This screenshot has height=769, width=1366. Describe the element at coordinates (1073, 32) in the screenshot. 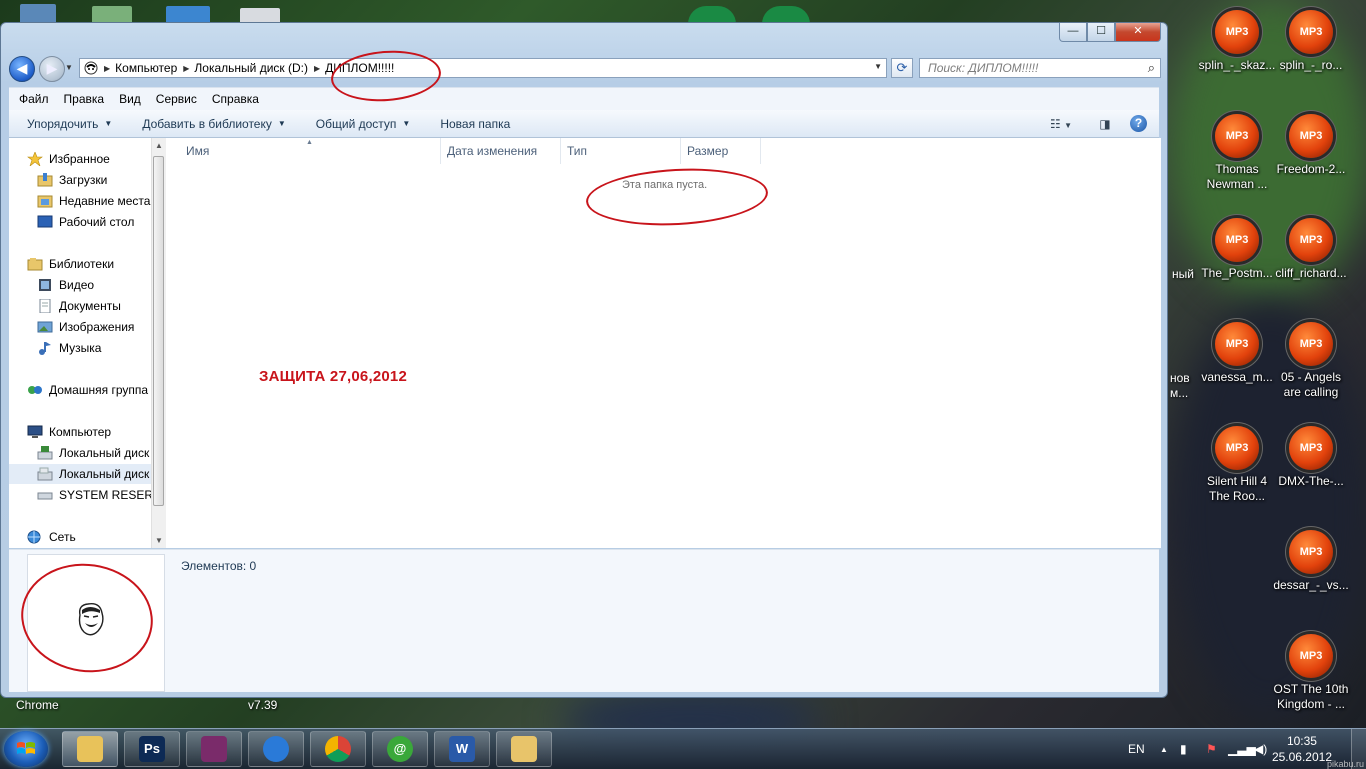

I see `minimize-button: —` at that location.